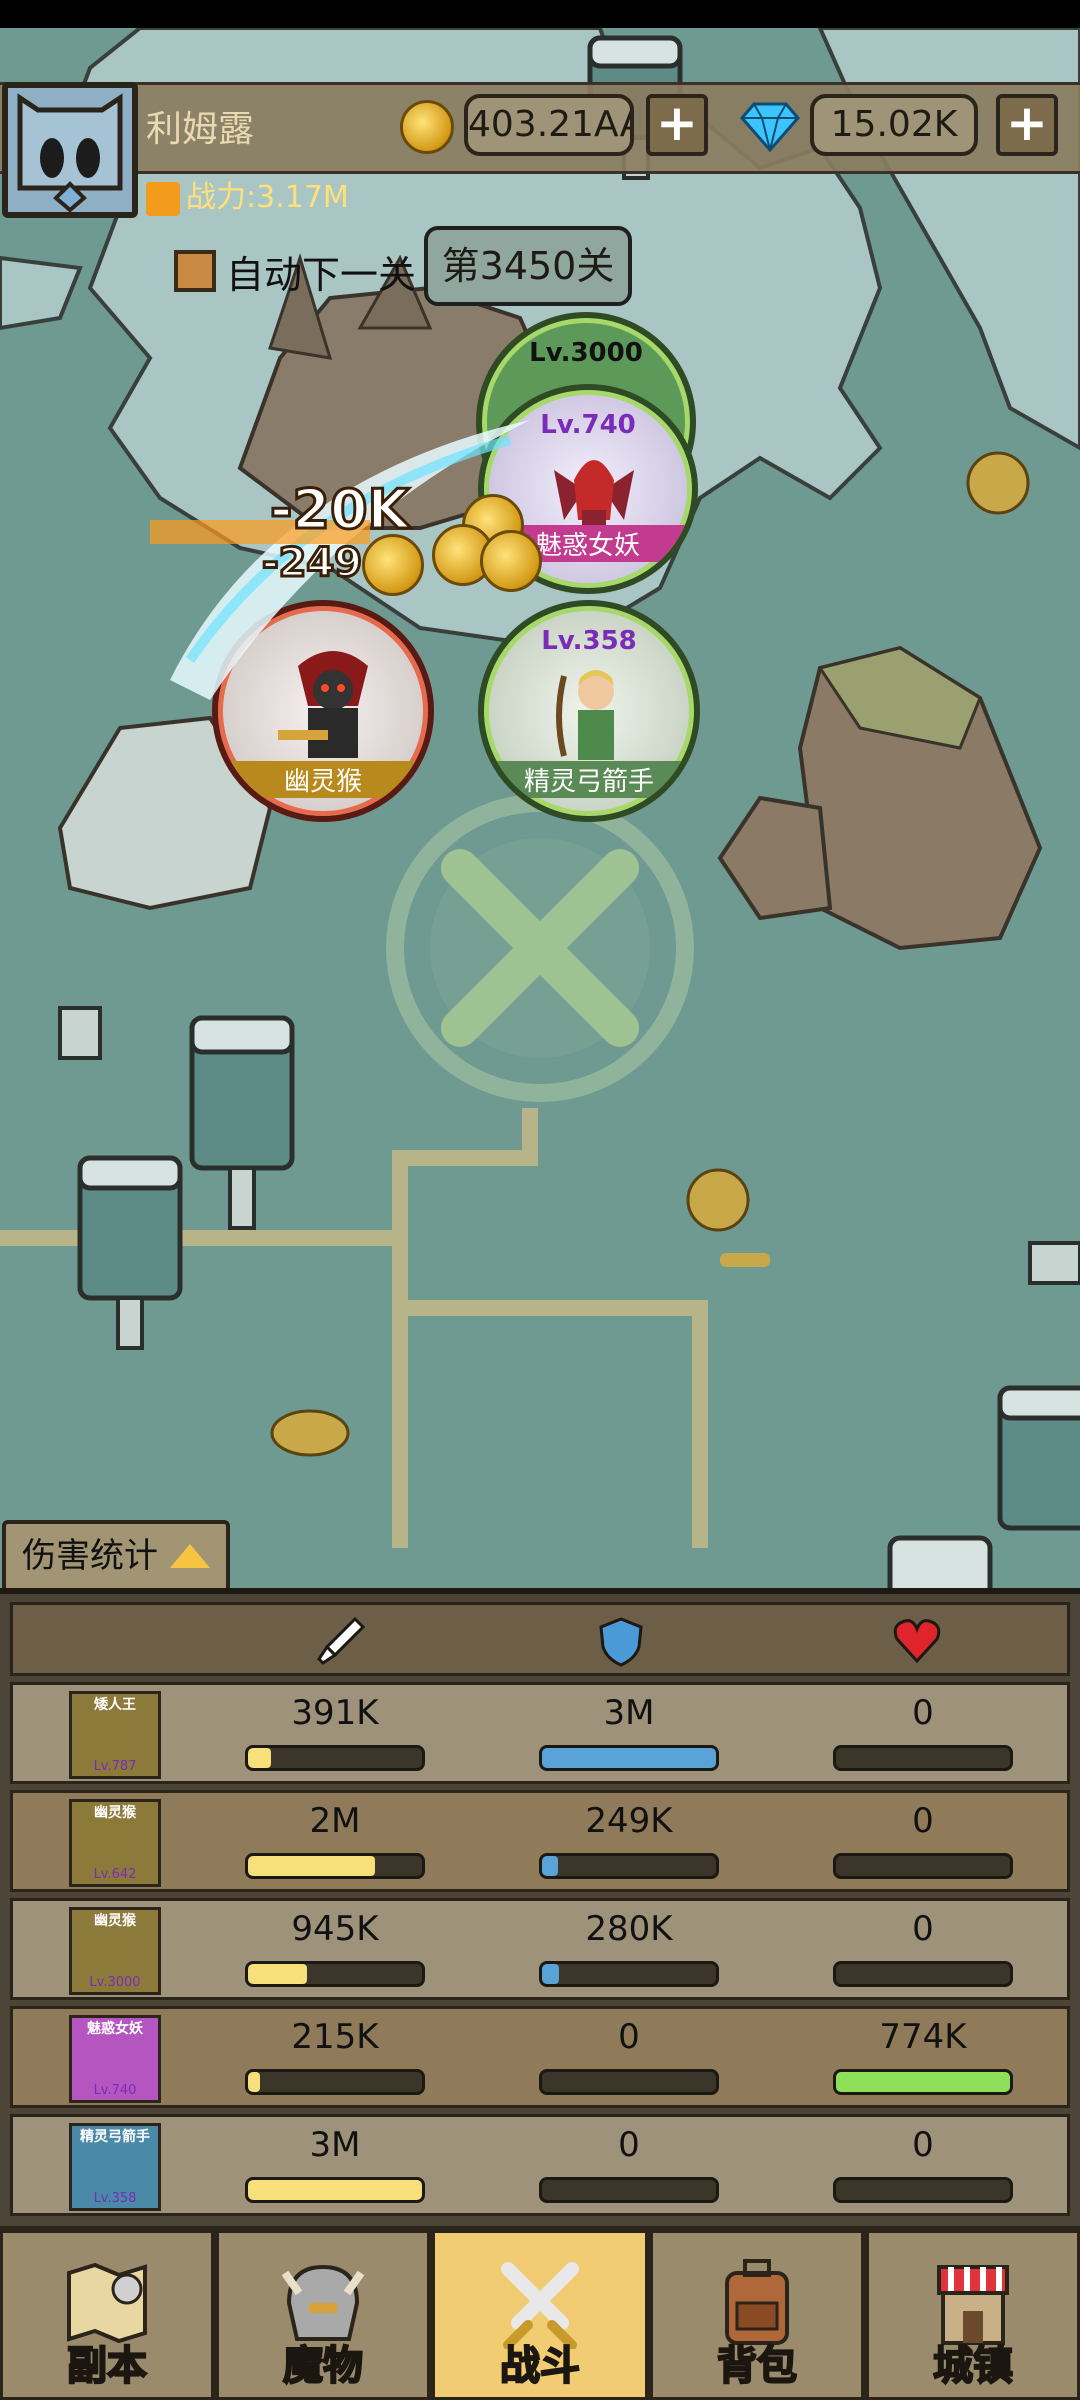  I want to click on hero-portrait: 矮人王 Lv.787, so click(115, 1735).